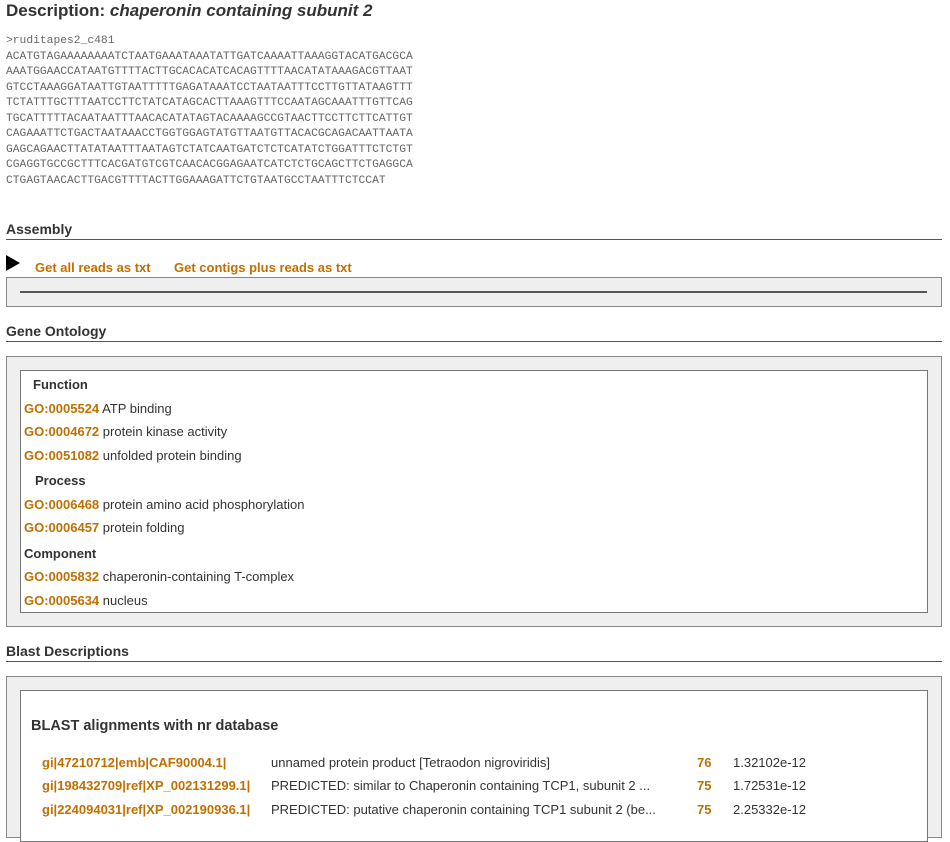 The height and width of the screenshot is (842, 950). What do you see at coordinates (125, 600) in the screenshot?
I see `go-term-label: nucleus` at bounding box center [125, 600].